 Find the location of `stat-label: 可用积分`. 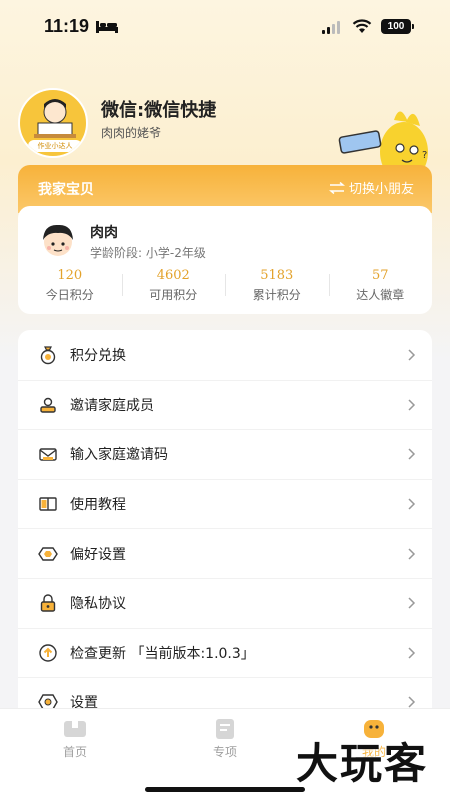

stat-label: 可用积分 is located at coordinates (173, 295).